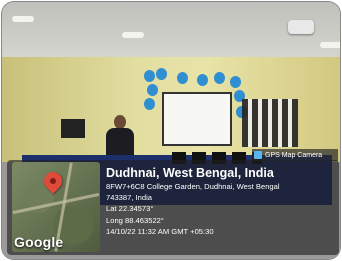 This screenshot has width=342, height=261. Describe the element at coordinates (294, 155) in the screenshot. I see `badge-label: GPS Map Camera` at that location.